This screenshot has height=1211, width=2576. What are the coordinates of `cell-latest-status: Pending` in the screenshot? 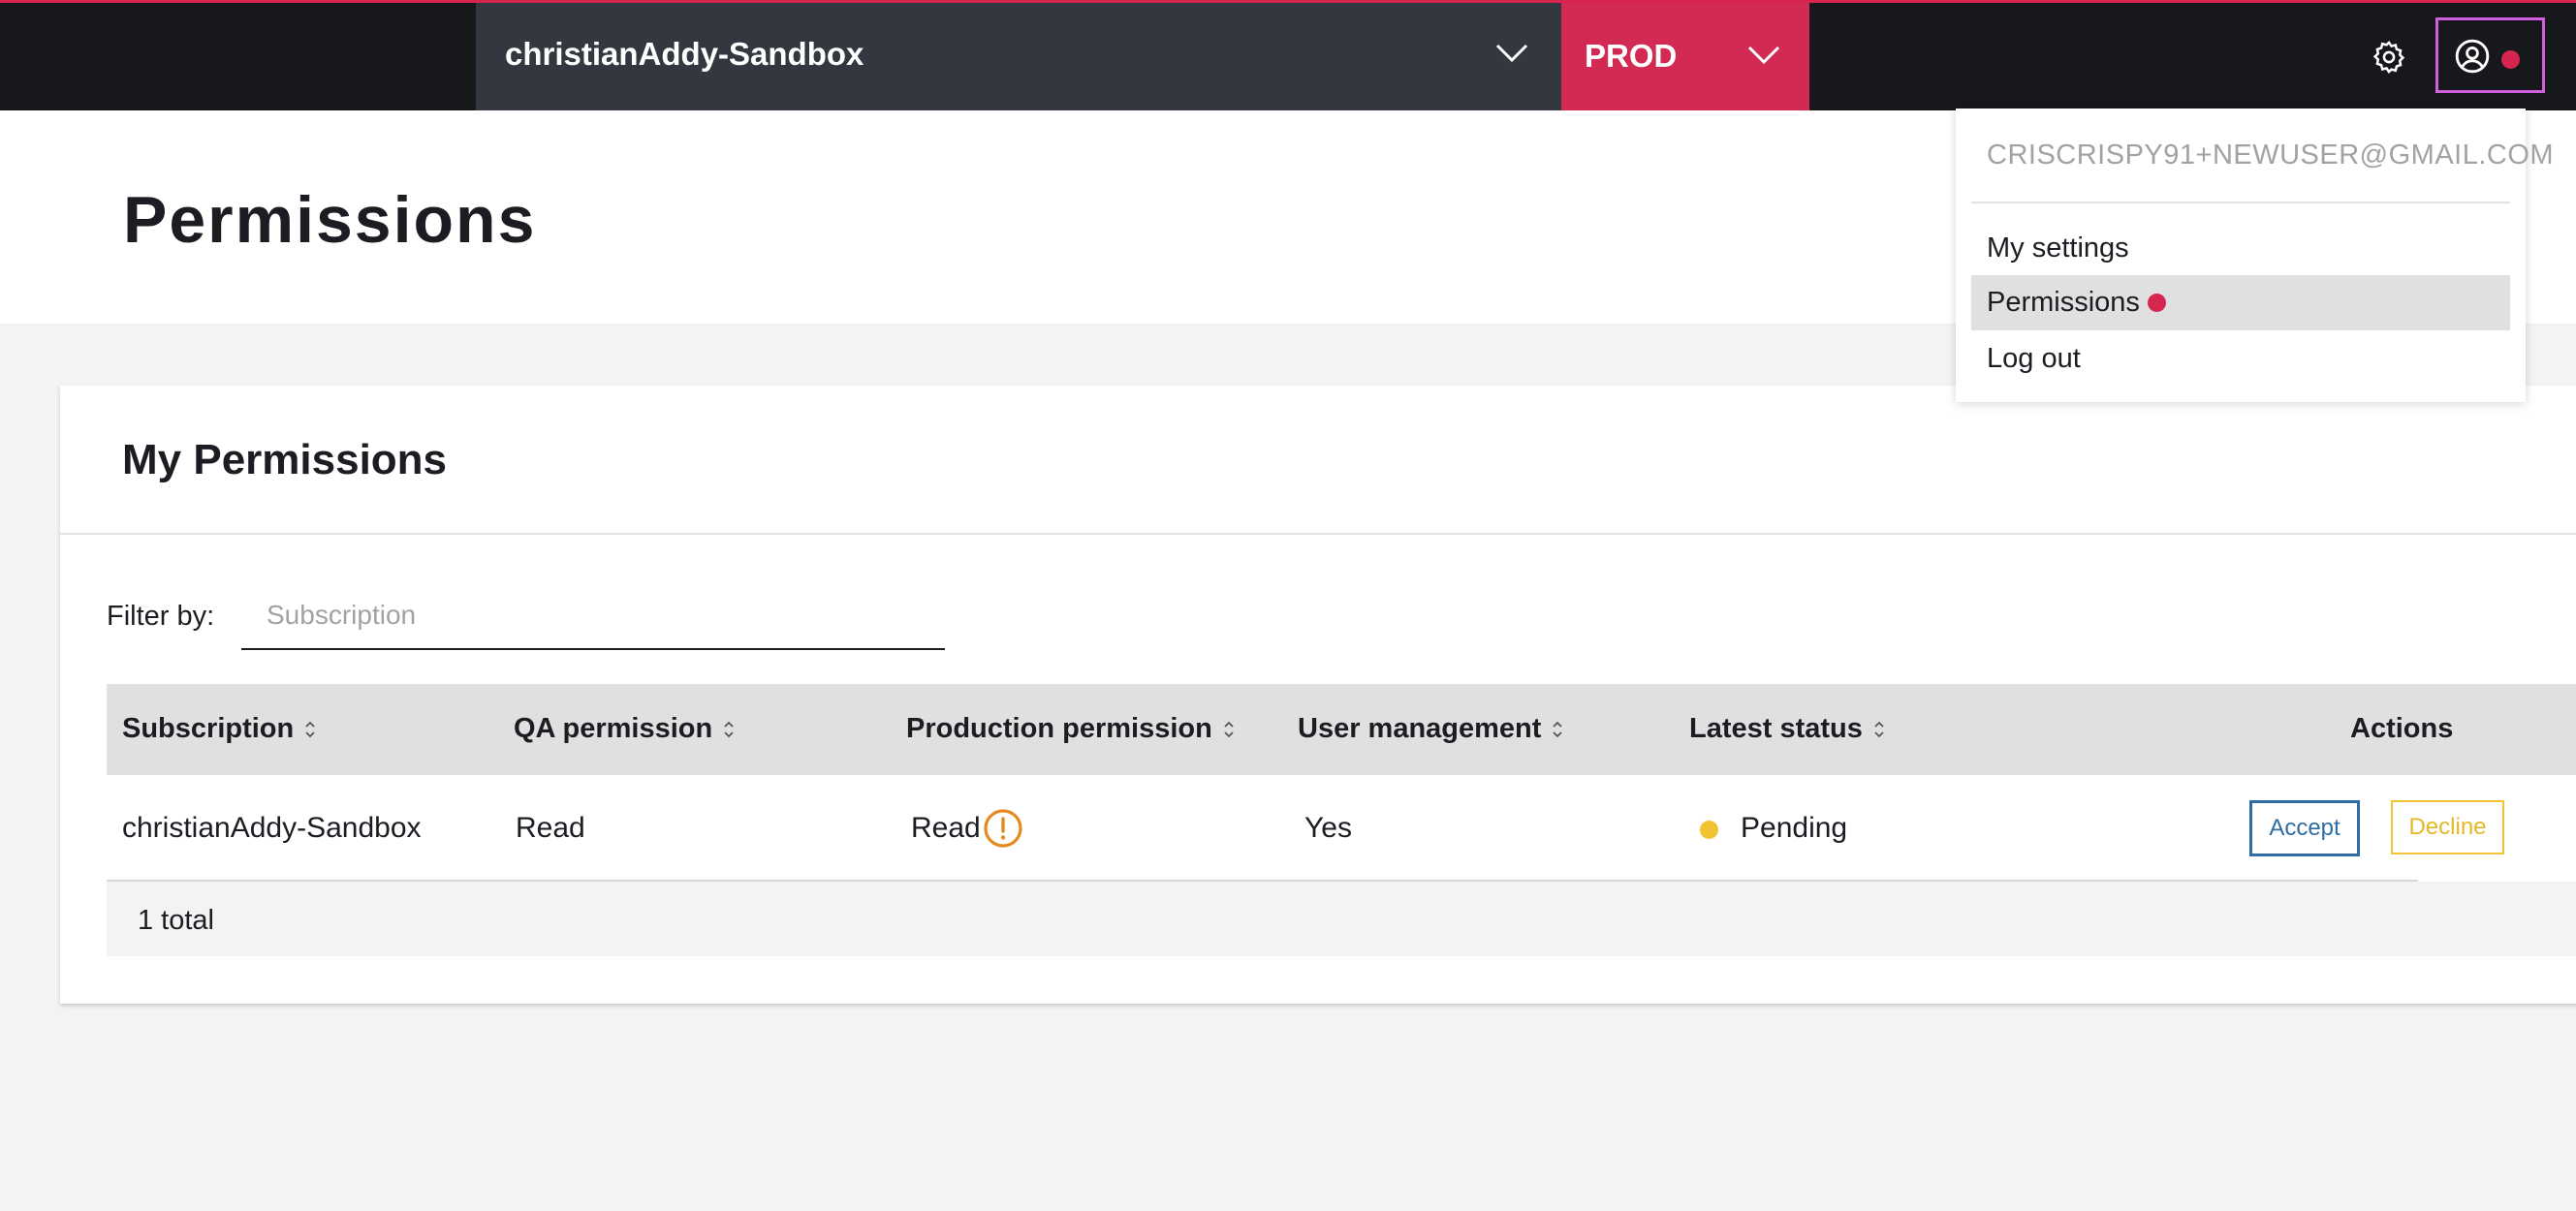 It's located at (1773, 828).